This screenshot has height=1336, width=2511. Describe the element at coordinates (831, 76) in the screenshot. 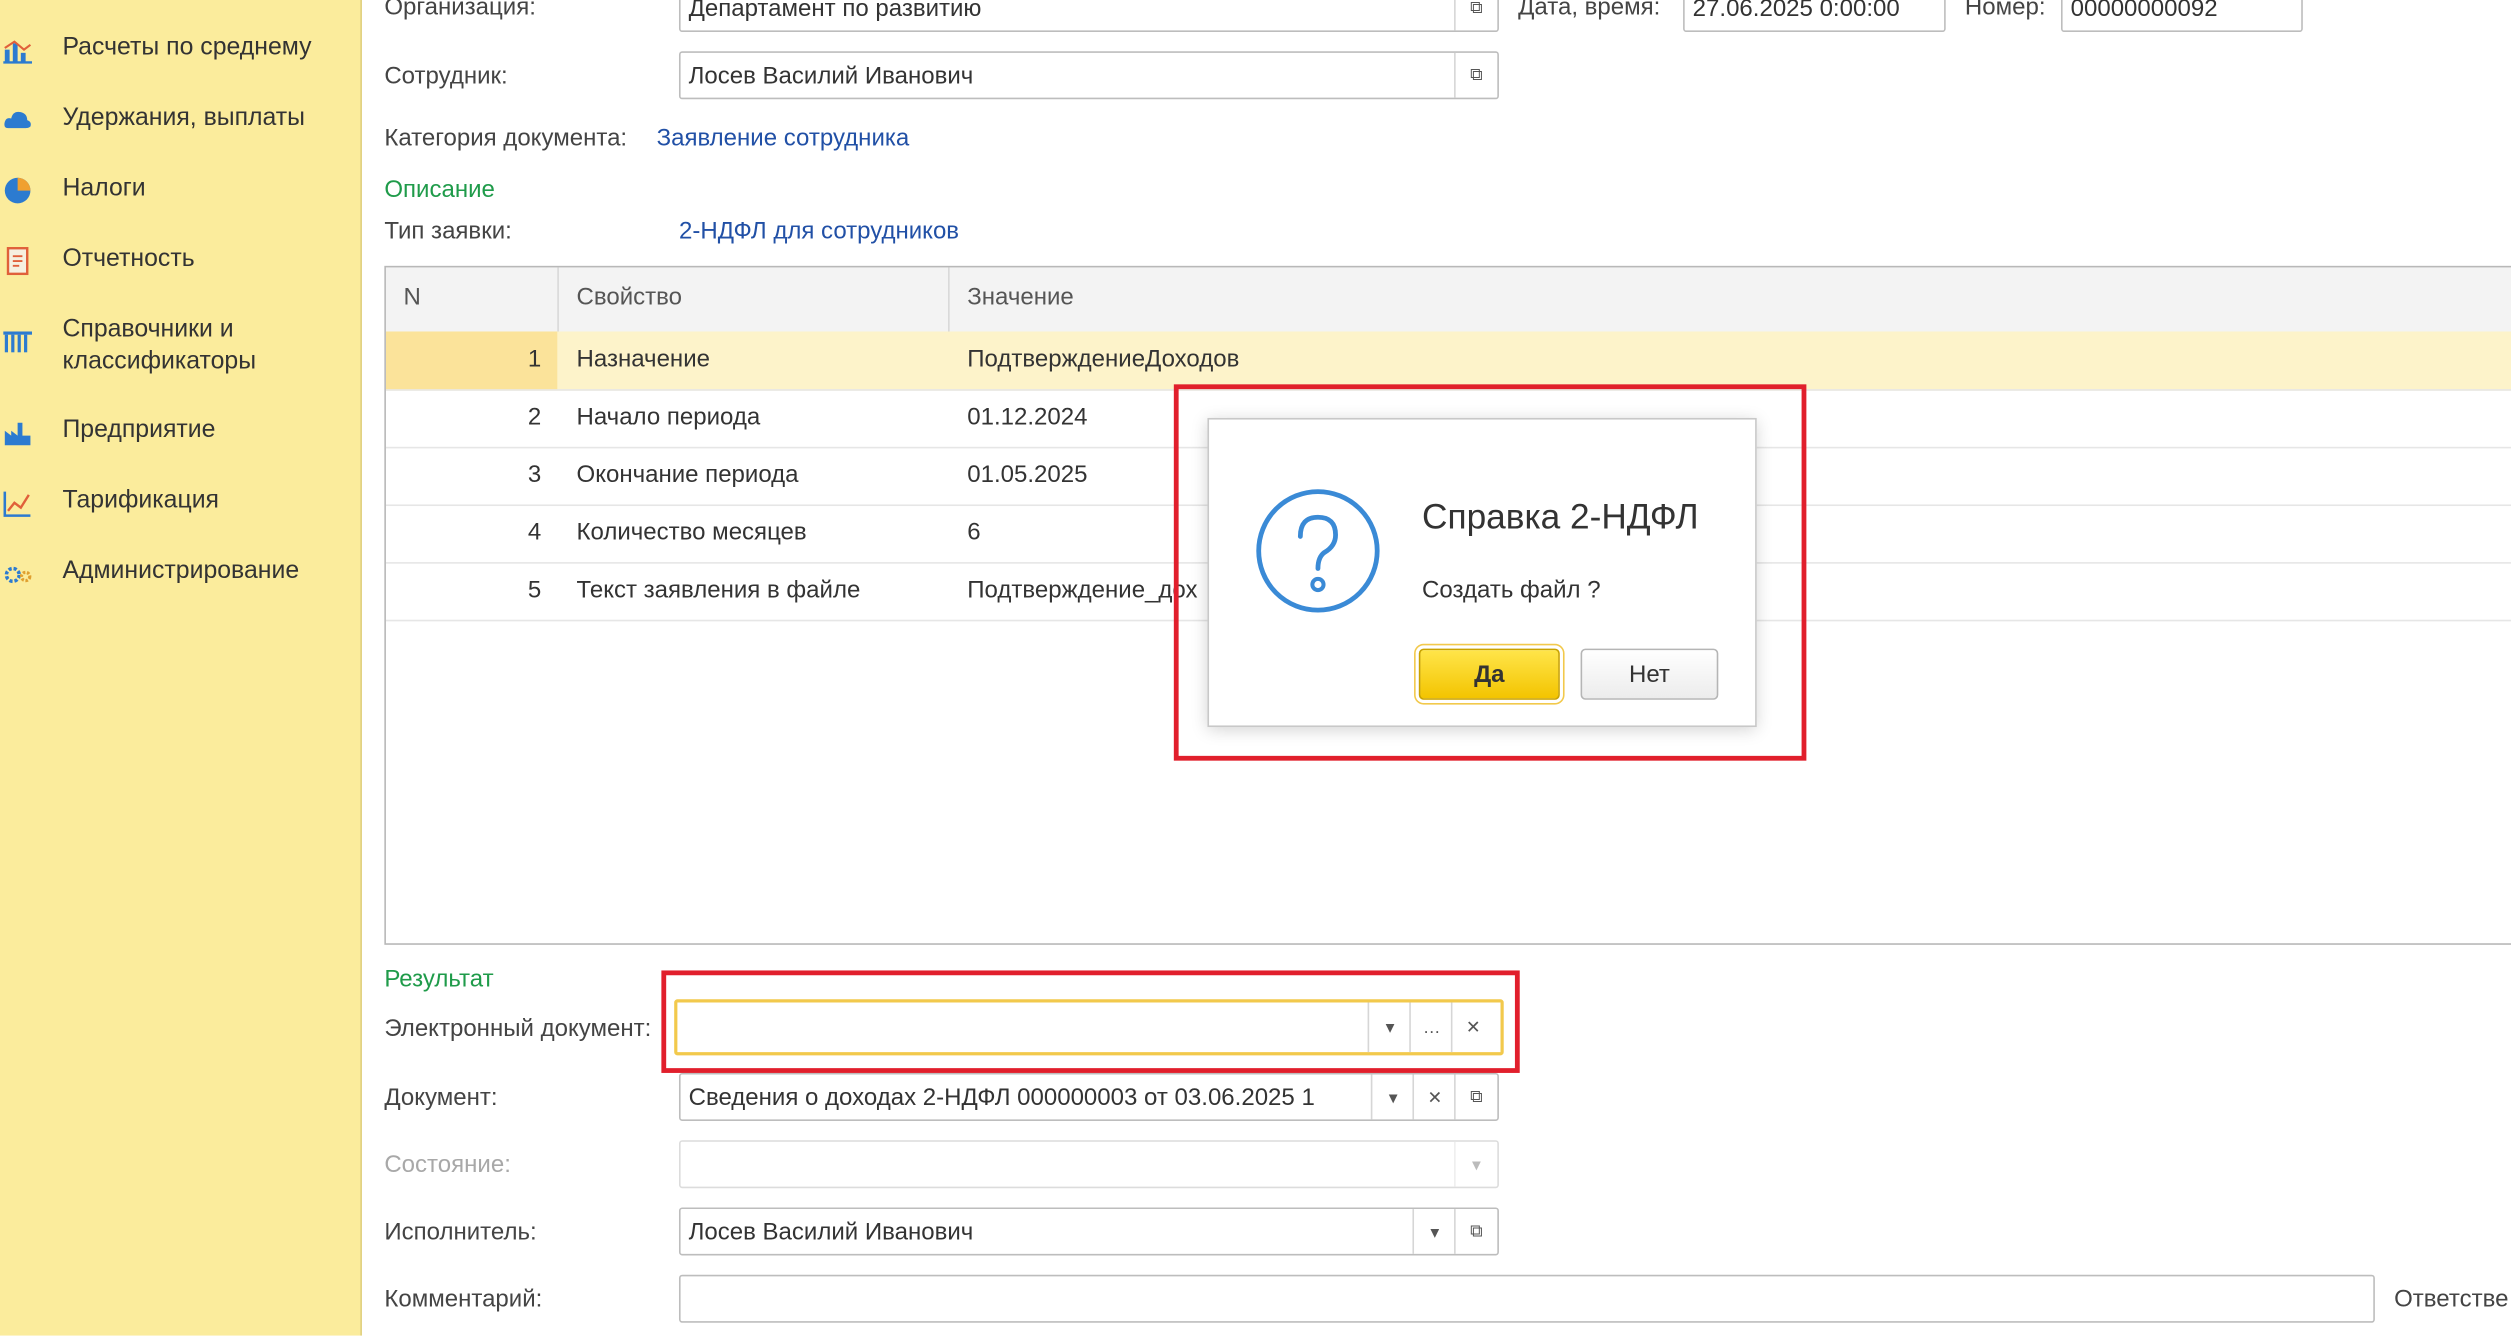

I see `employee-value: Лосев Василий Иванович` at that location.